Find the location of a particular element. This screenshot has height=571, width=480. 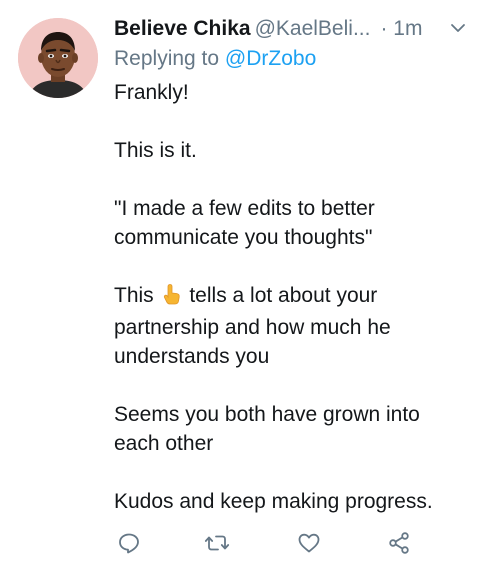

tweet-actions is located at coordinates (264, 543).